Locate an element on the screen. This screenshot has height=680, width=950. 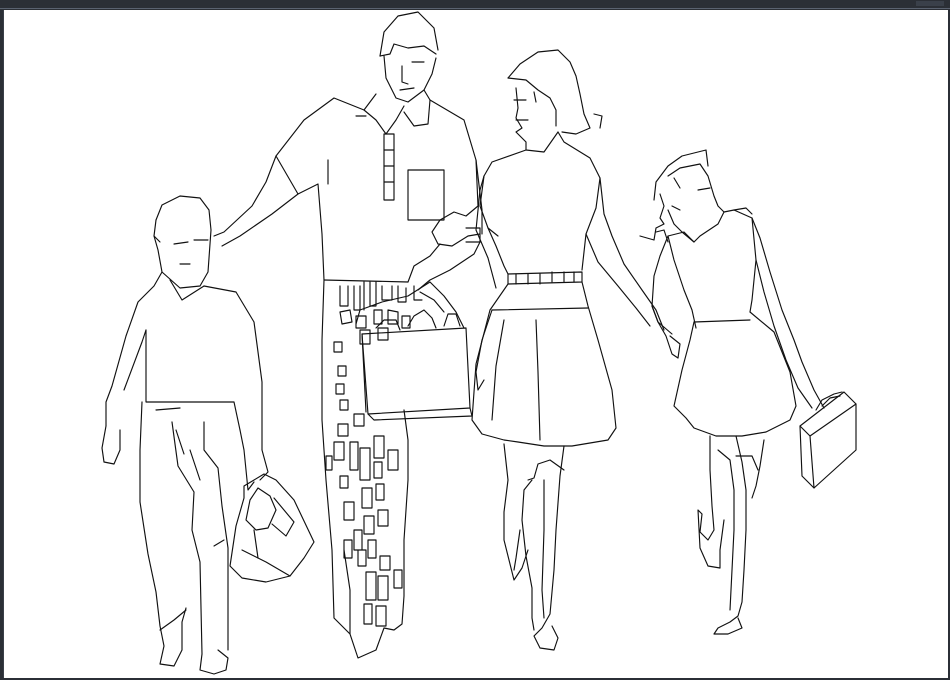
window-control-strip is located at coordinates (930, 3).